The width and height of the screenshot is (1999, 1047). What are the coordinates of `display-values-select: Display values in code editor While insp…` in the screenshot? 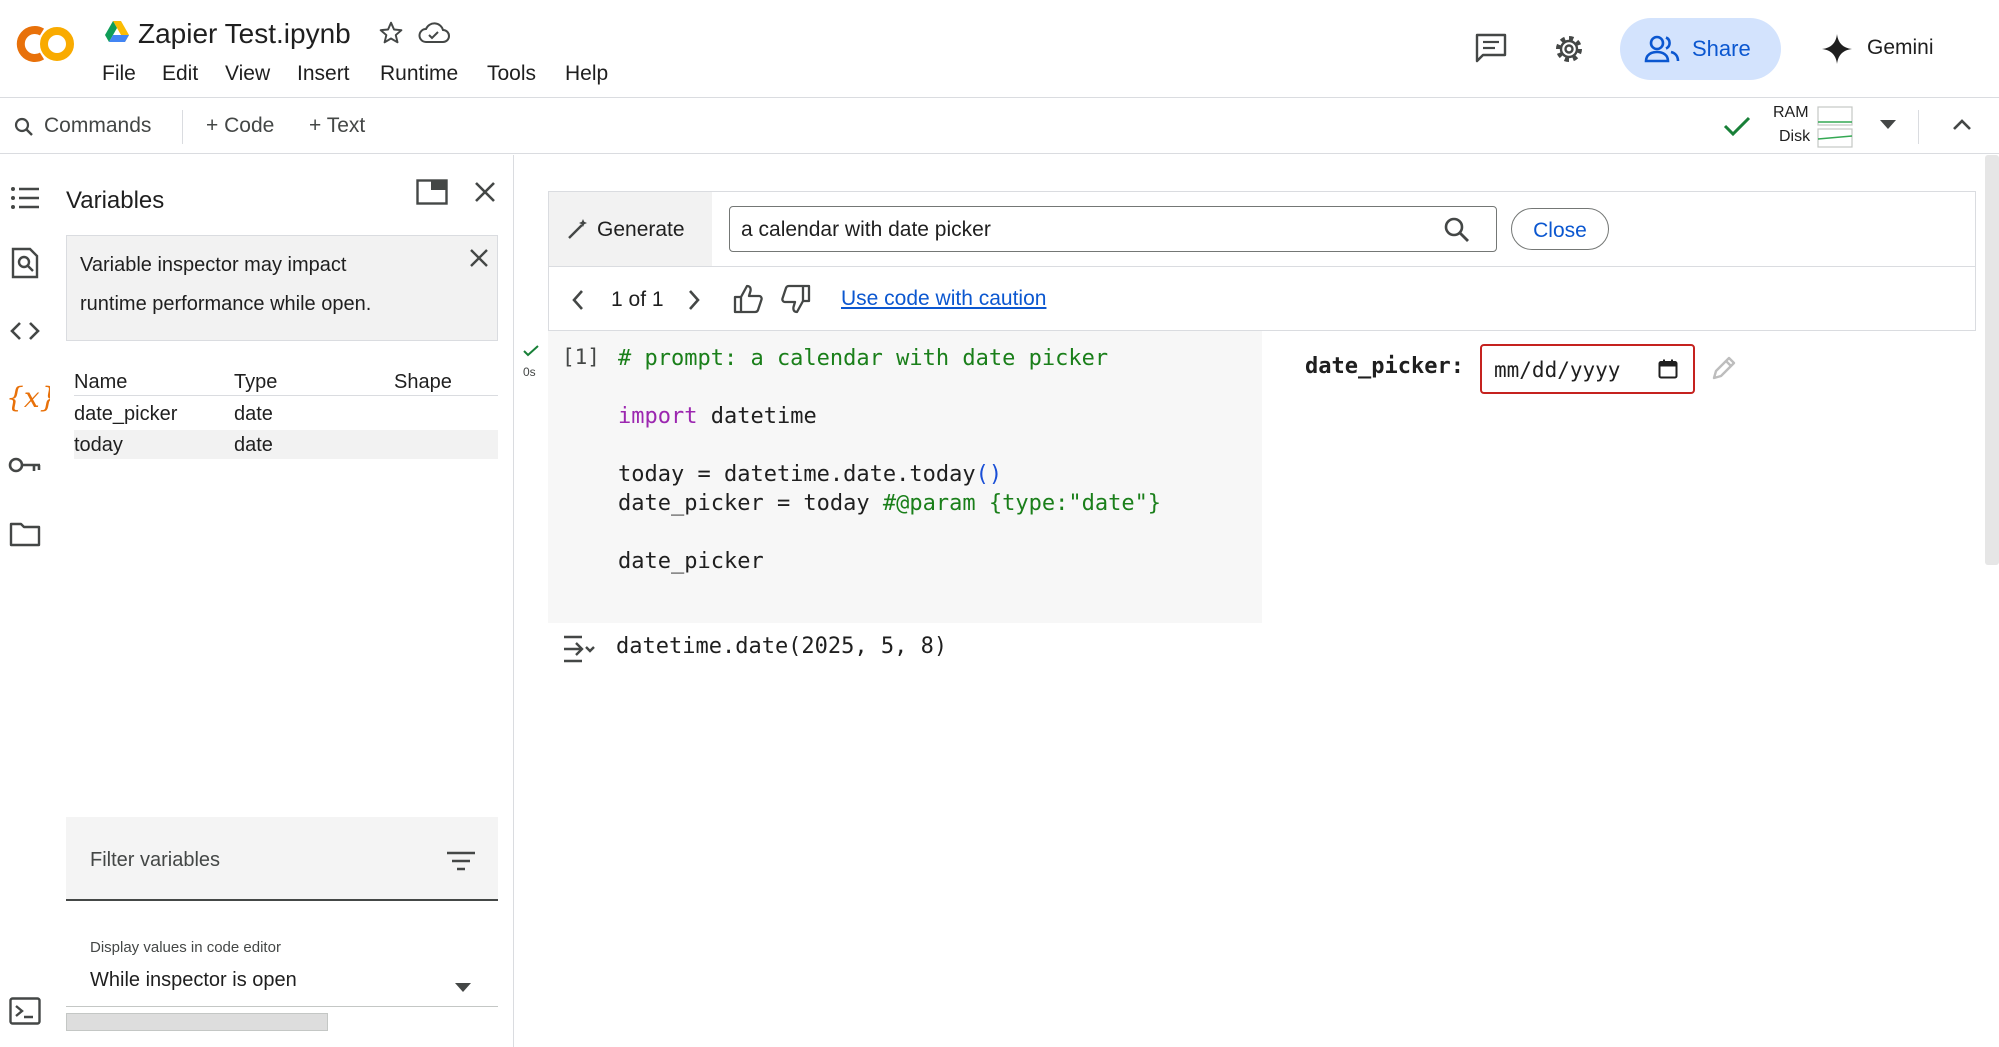 It's located at (282, 966).